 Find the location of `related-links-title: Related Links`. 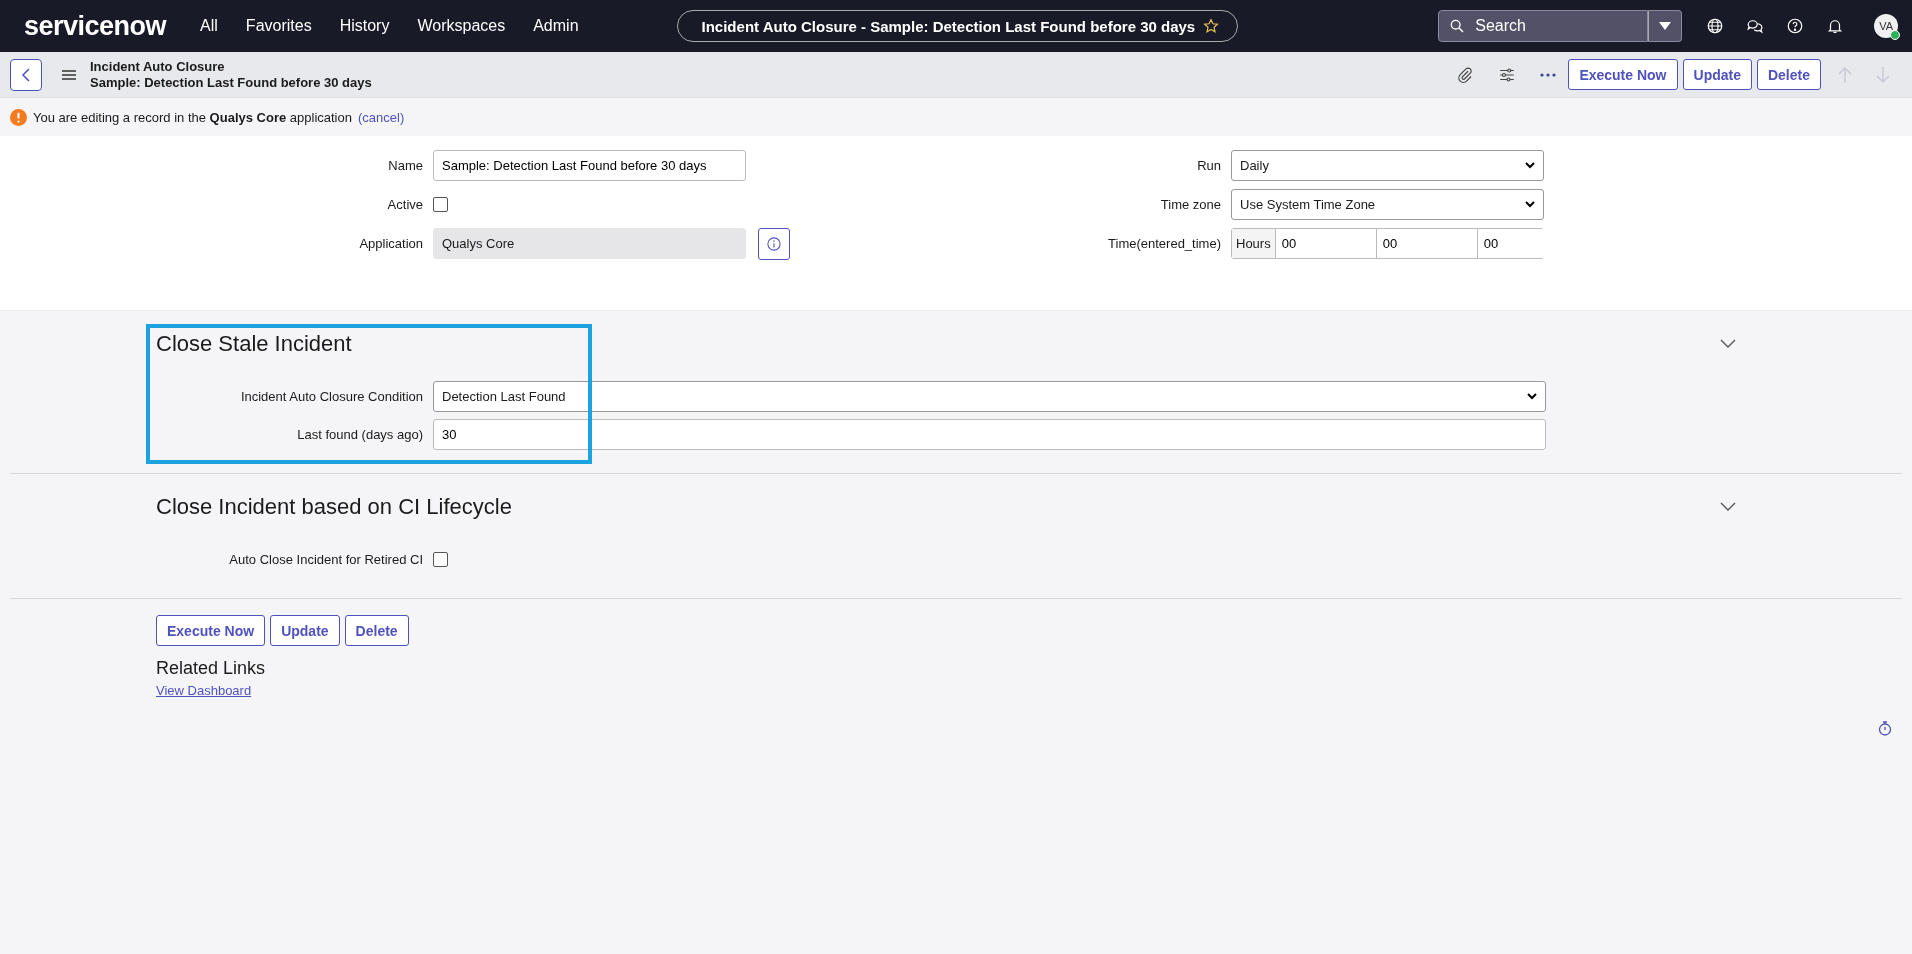

related-links-title: Related Links is located at coordinates (211, 668).